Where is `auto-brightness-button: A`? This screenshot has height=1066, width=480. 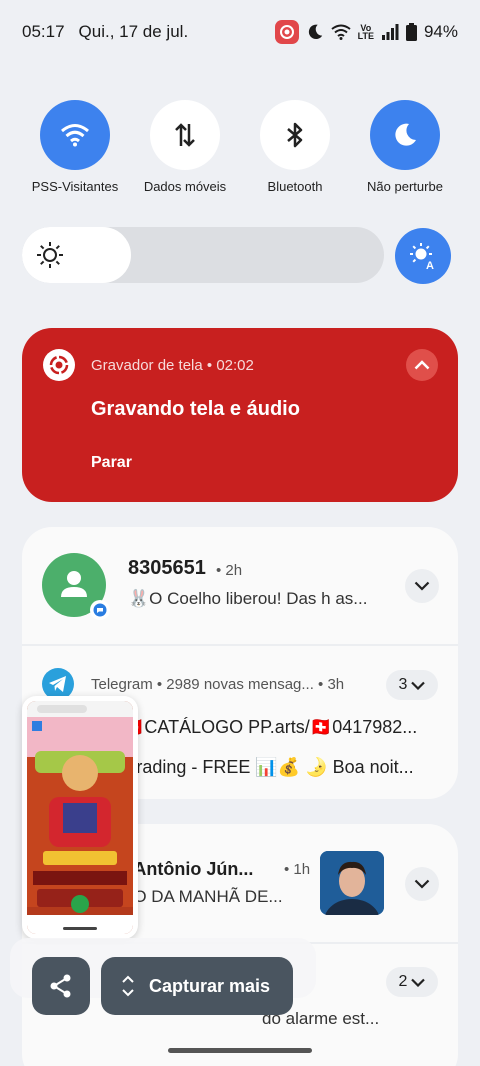
auto-brightness-button: A is located at coordinates (423, 256).